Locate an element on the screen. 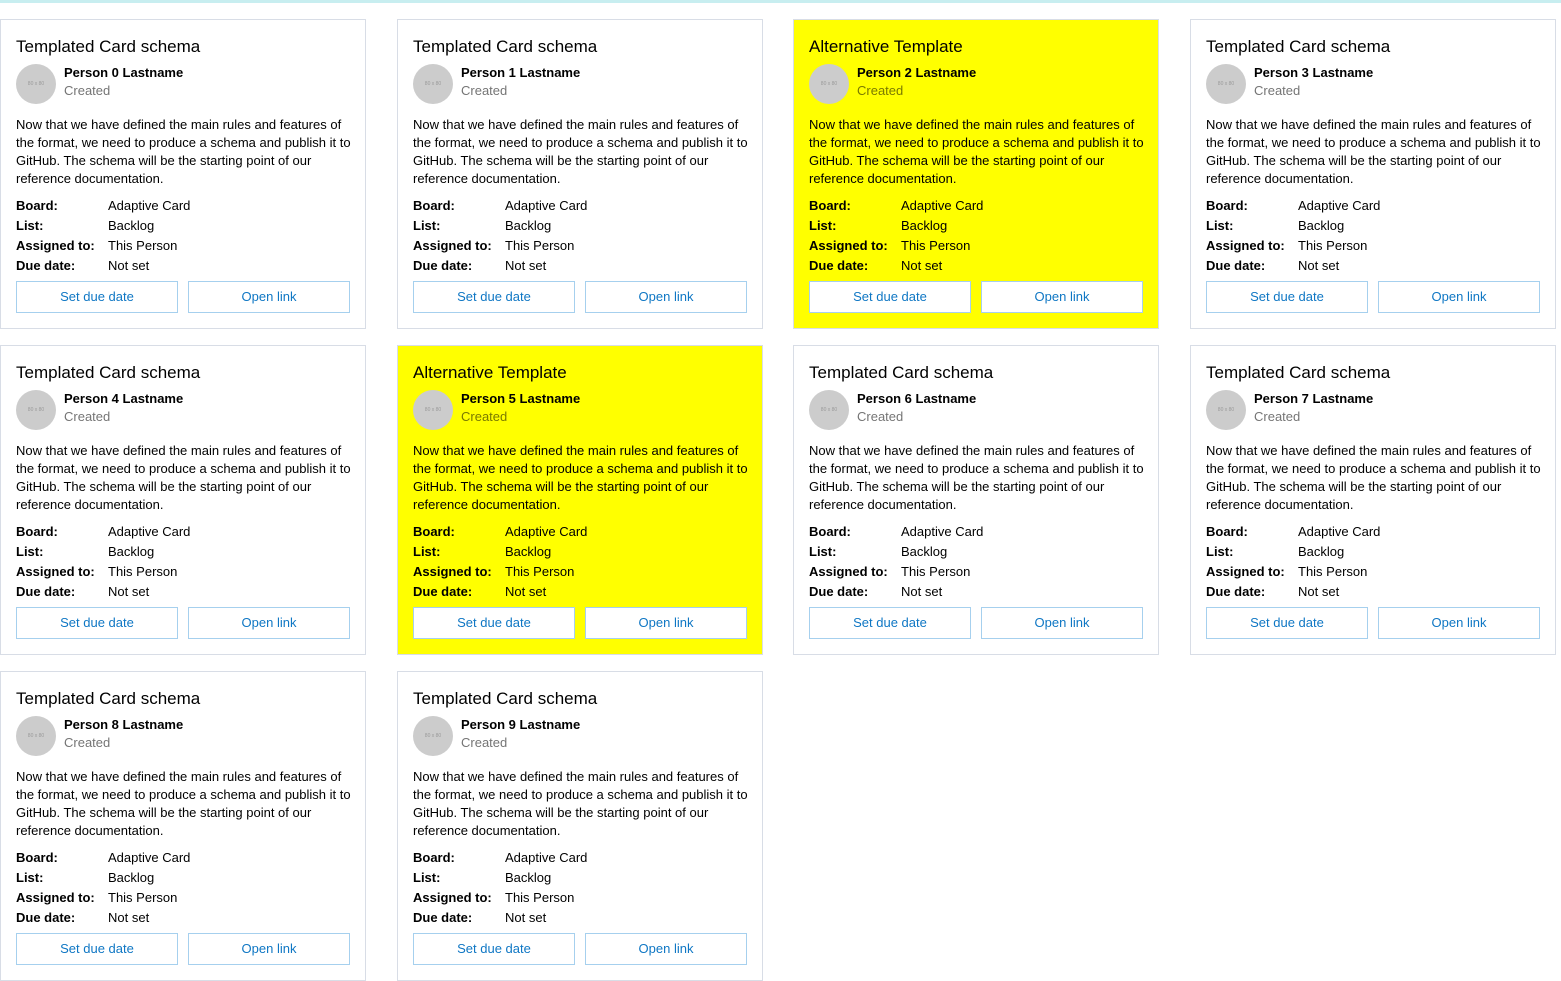 The height and width of the screenshot is (981, 1561). person-info: Person 8 Lastname Created is located at coordinates (123, 736).